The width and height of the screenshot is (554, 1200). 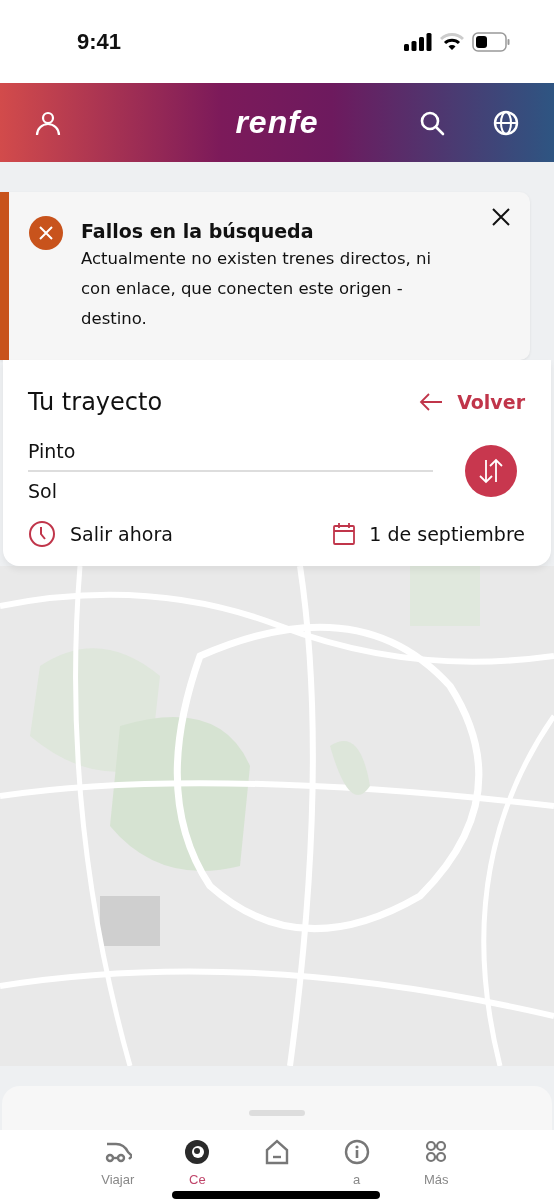 What do you see at coordinates (356, 1152) in the screenshot?
I see `info-icon` at bounding box center [356, 1152].